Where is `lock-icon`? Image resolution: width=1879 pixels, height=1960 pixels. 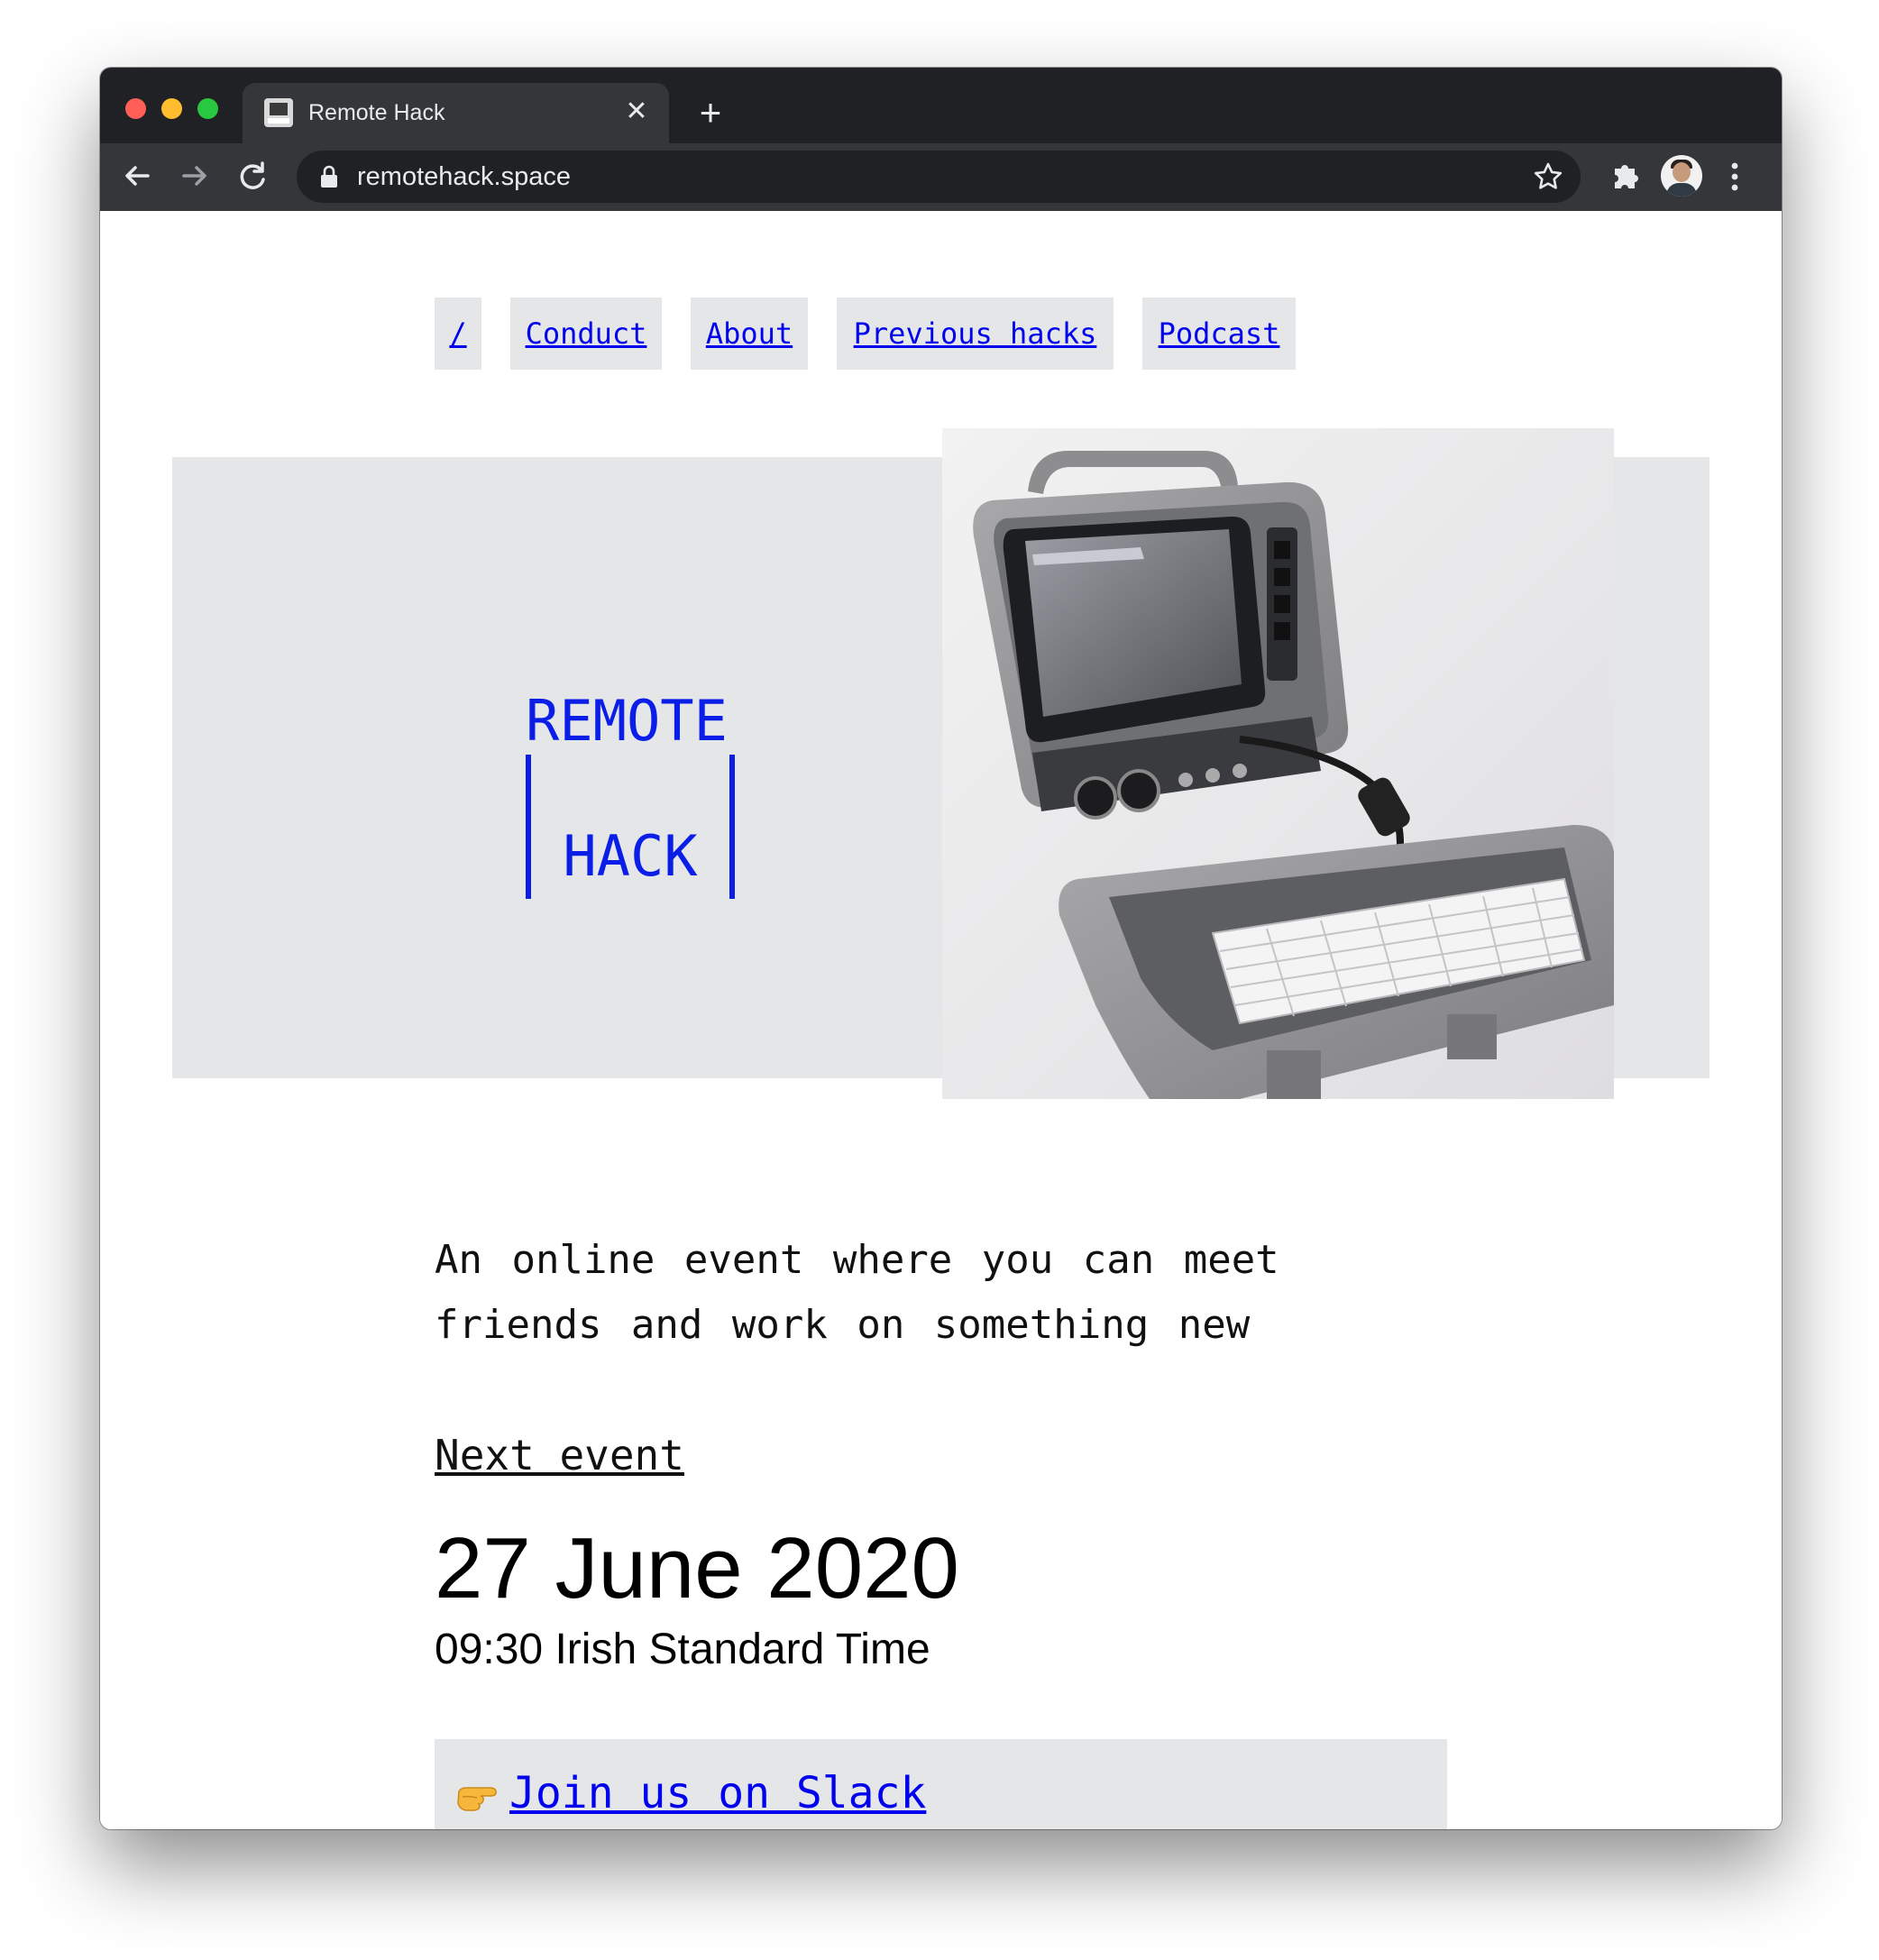 lock-icon is located at coordinates (329, 176).